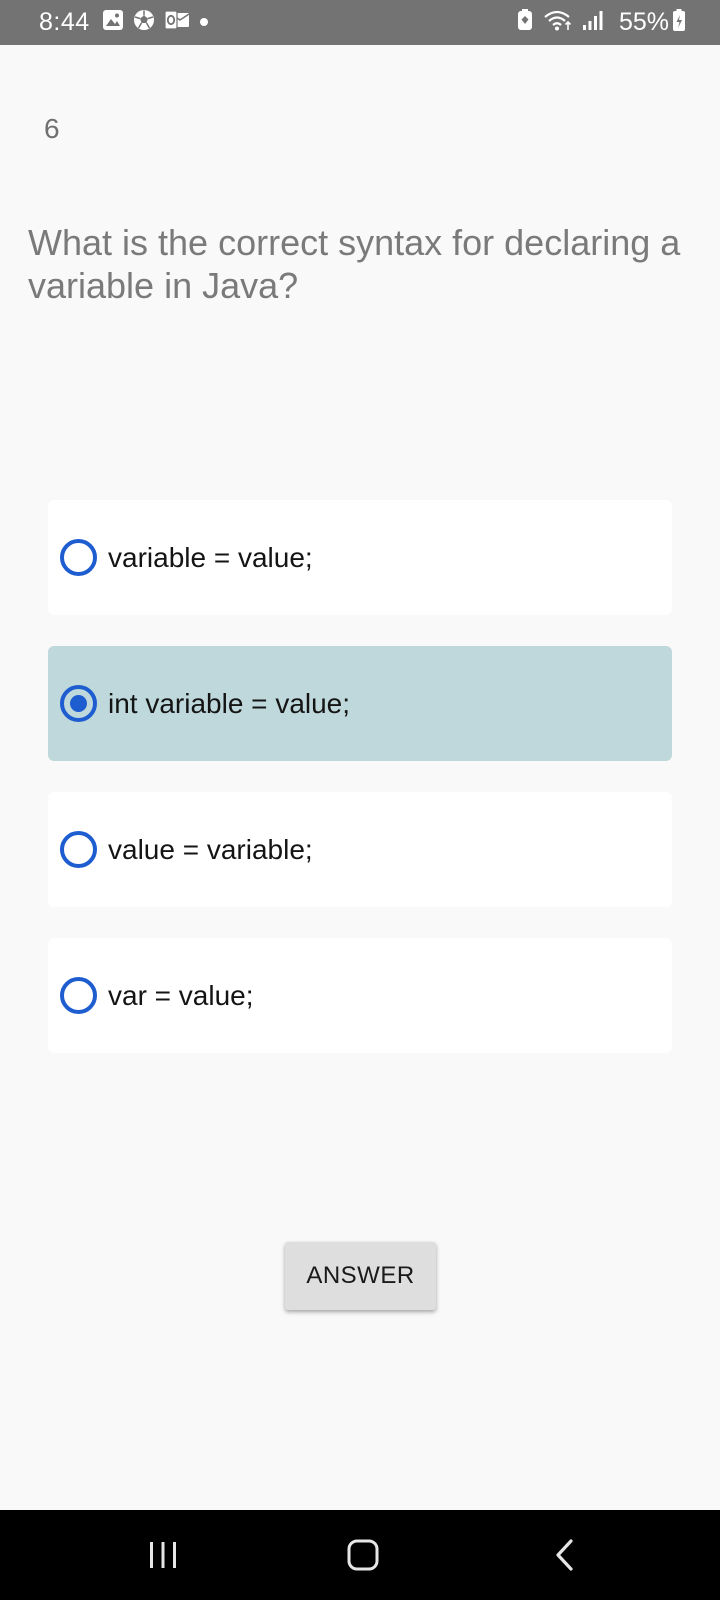 This screenshot has width=720, height=1600. Describe the element at coordinates (144, 22) in the screenshot. I see `soccer-icon` at that location.